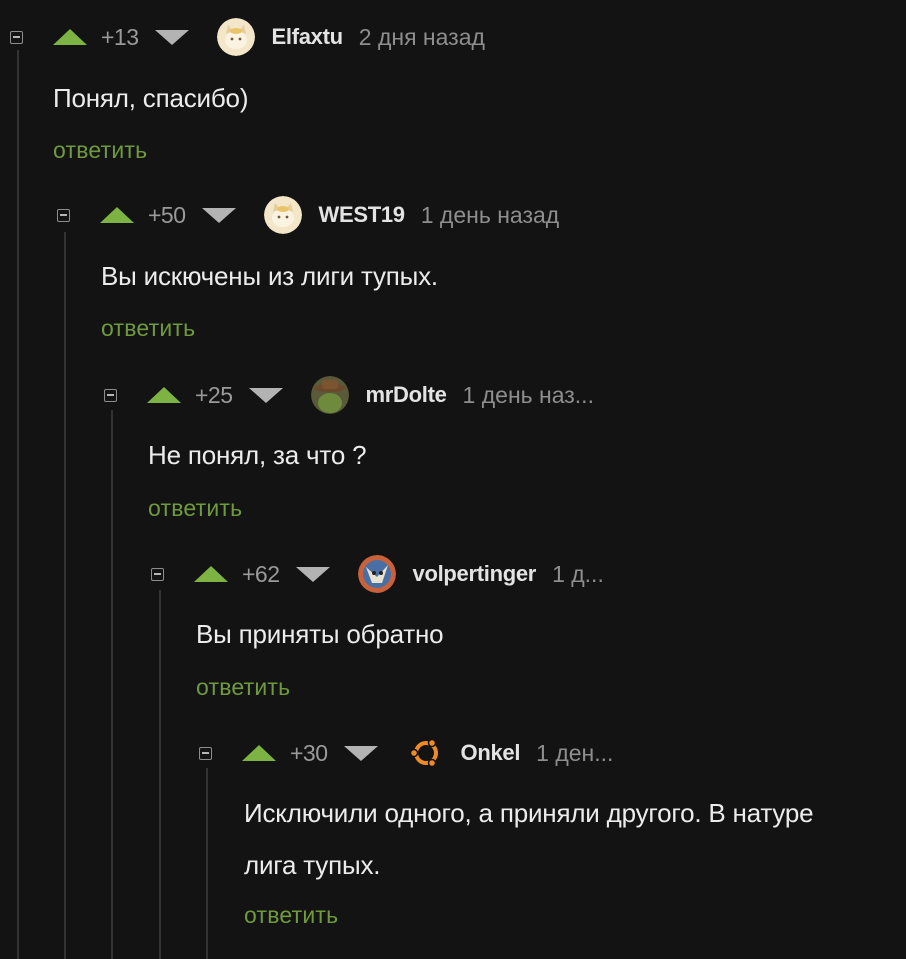 The height and width of the screenshot is (959, 906). Describe the element at coordinates (329, 395) in the screenshot. I see `cowboy-avatar-icon` at that location.